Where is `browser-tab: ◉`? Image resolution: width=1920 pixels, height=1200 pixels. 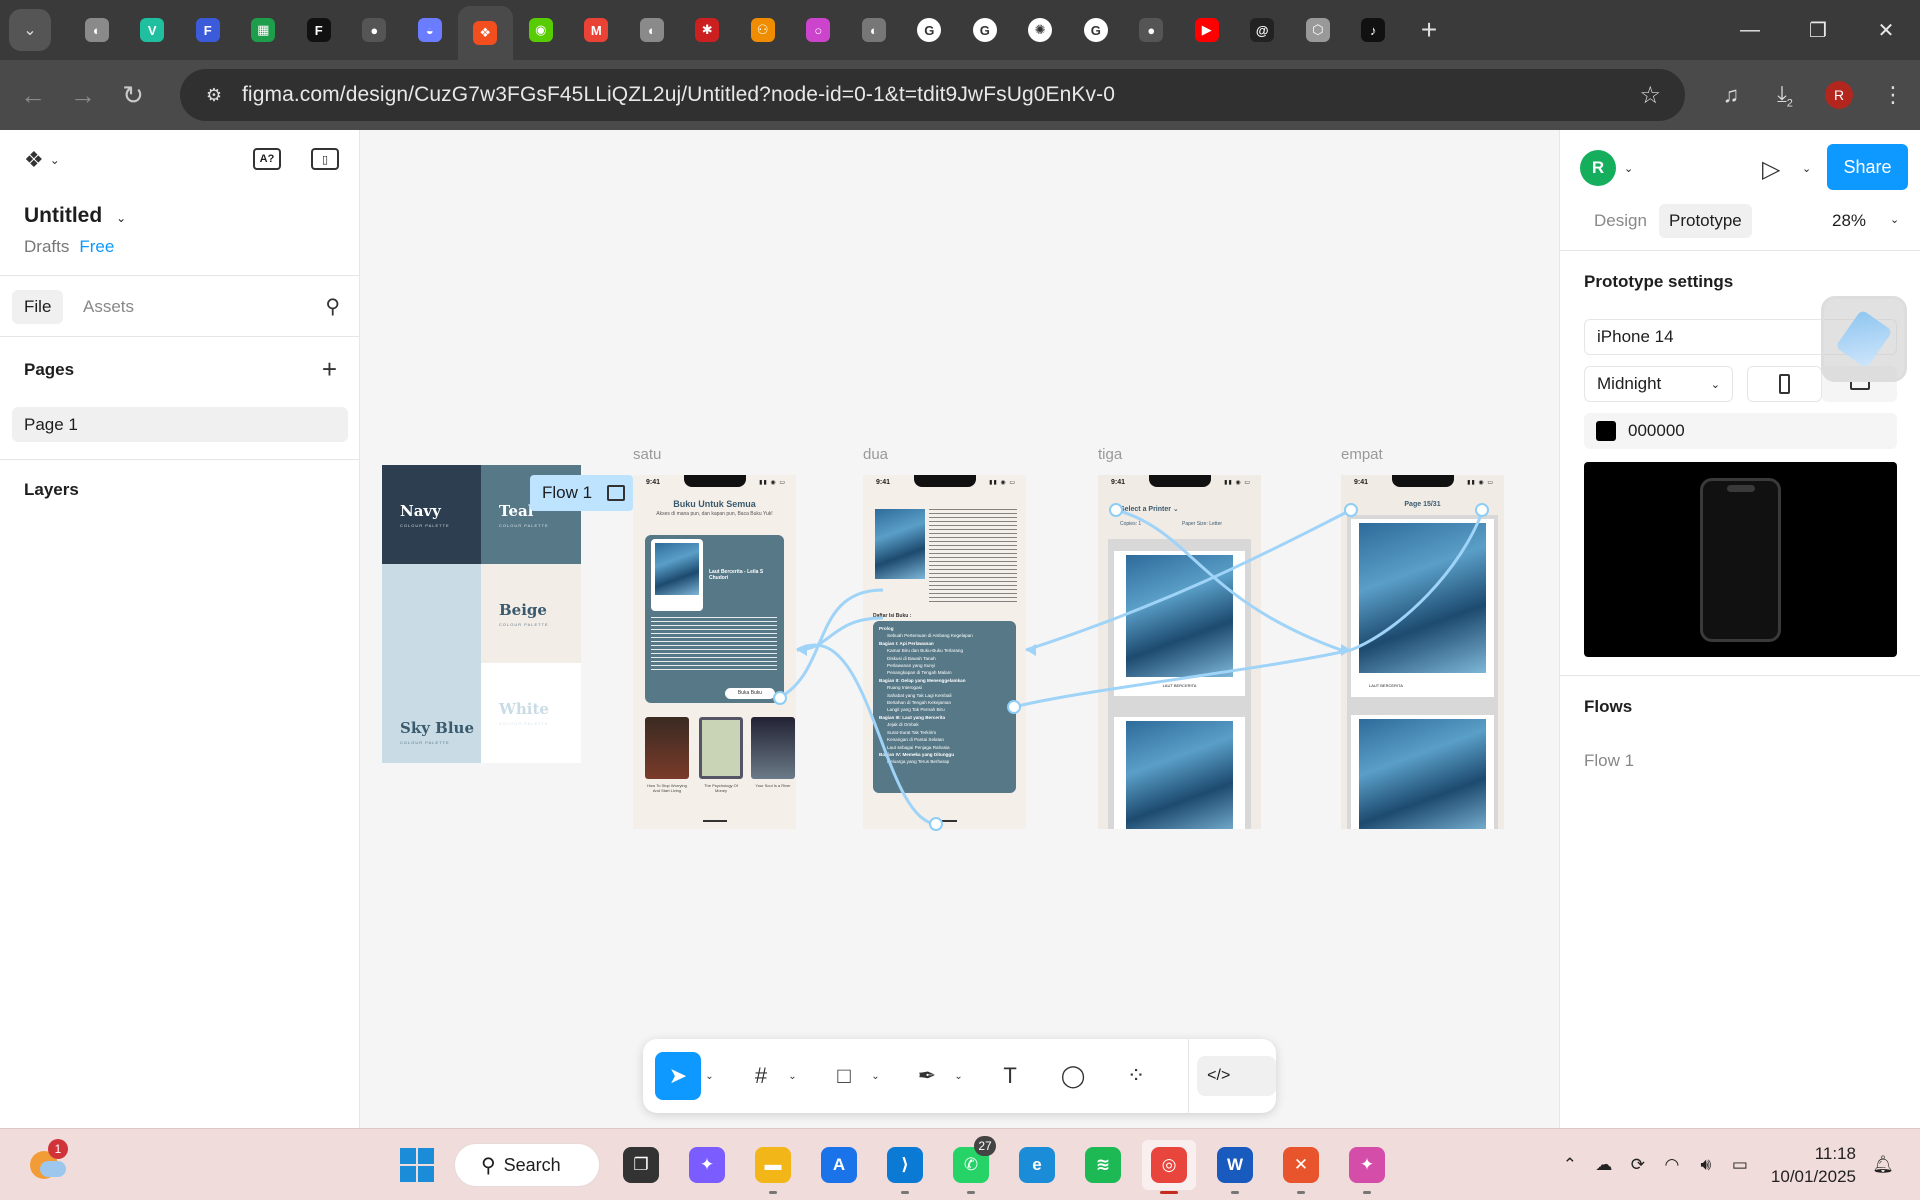
browser-tab: ◉ is located at coordinates (541, 30).